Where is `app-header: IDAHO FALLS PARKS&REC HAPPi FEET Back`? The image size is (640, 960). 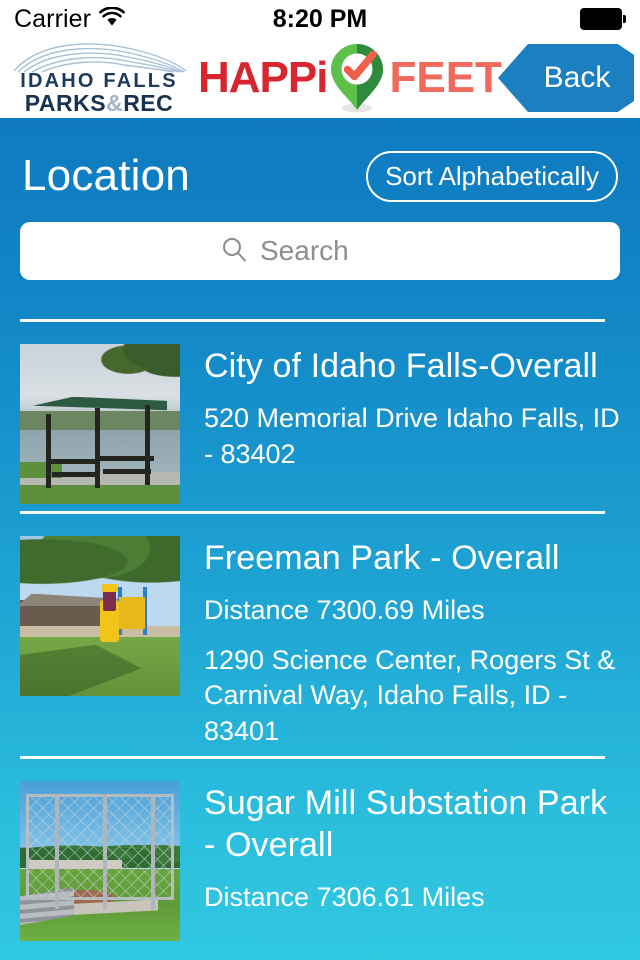 app-header: IDAHO FALLS PARKS&REC HAPPi FEET Back is located at coordinates (320, 78).